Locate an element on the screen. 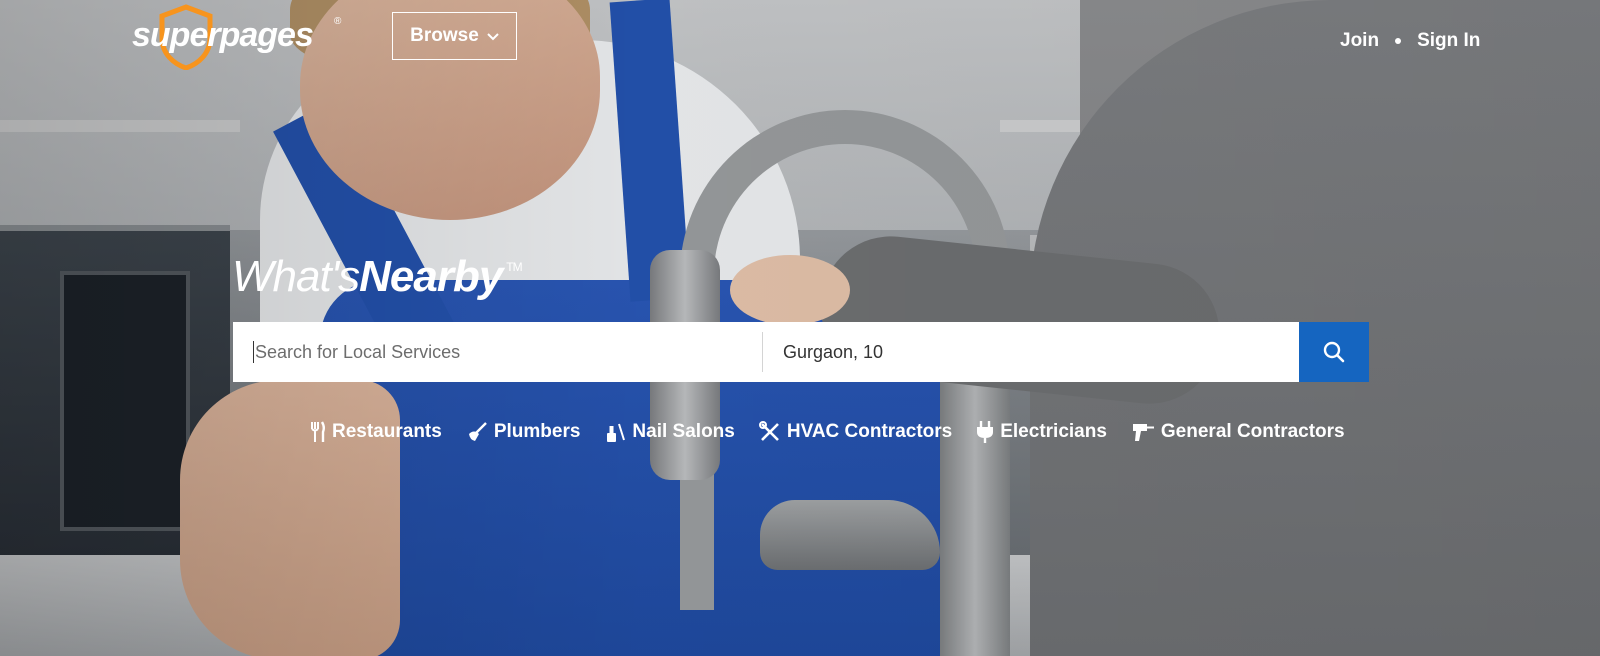 This screenshot has width=1600, height=656. search-bar: Search for Local Services Gurgaon, 10 is located at coordinates (801, 352).